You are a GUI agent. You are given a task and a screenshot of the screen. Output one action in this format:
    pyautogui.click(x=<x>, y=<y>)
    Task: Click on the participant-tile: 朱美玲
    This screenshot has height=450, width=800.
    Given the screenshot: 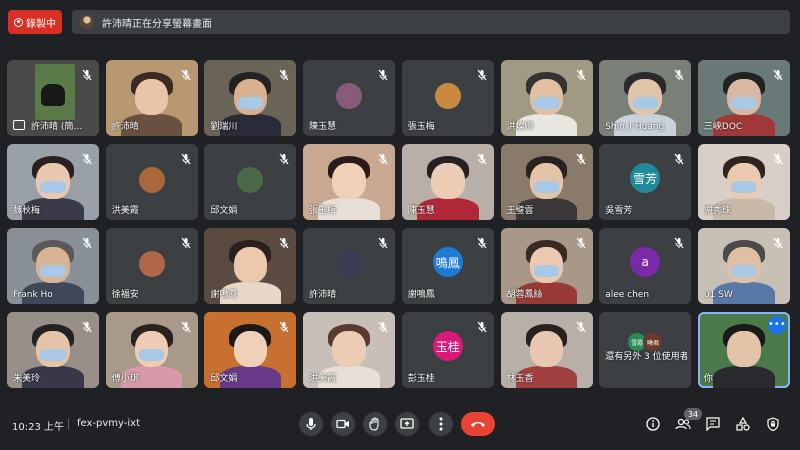 What is the action you would take?
    pyautogui.click(x=53, y=350)
    